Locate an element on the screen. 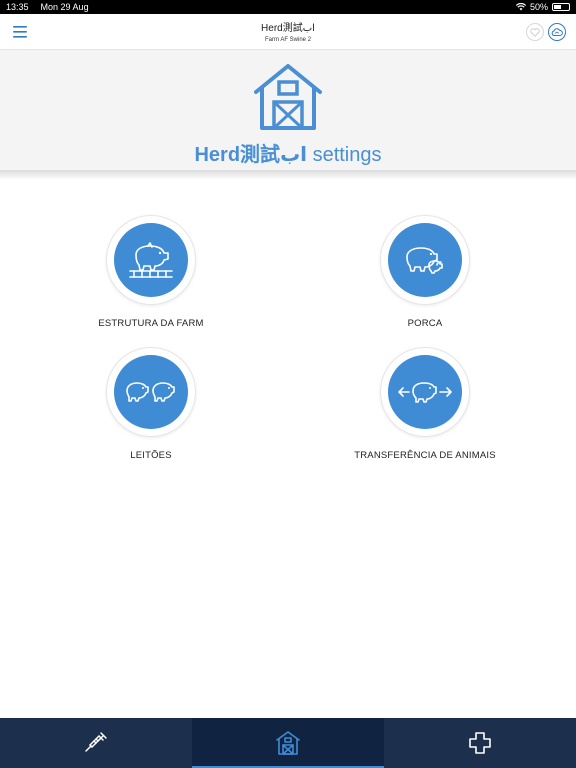  tile-animal-transfer-button is located at coordinates (425, 392).